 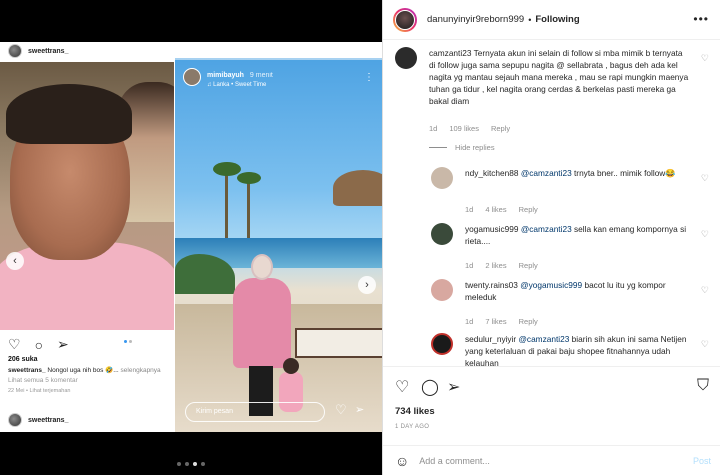 What do you see at coordinates (69, 114) in the screenshot?
I see `hair` at bounding box center [69, 114].